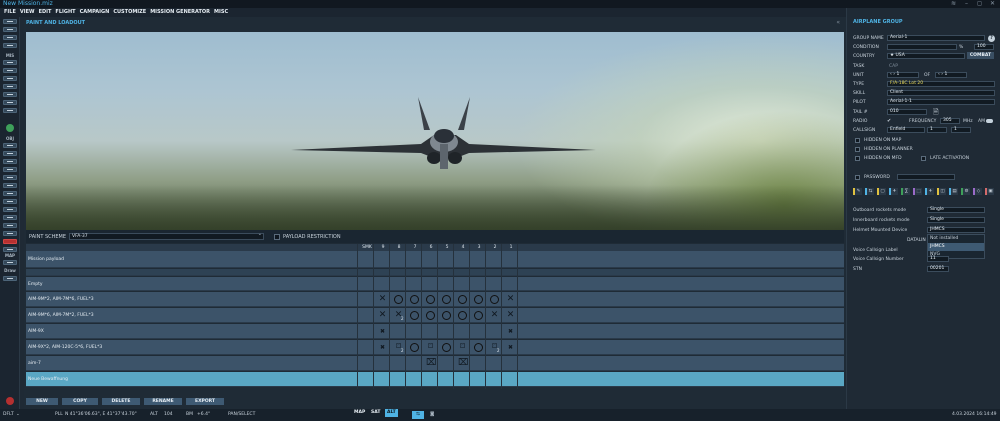  I want to click on alt-map-button: ALT, so click(391, 413).